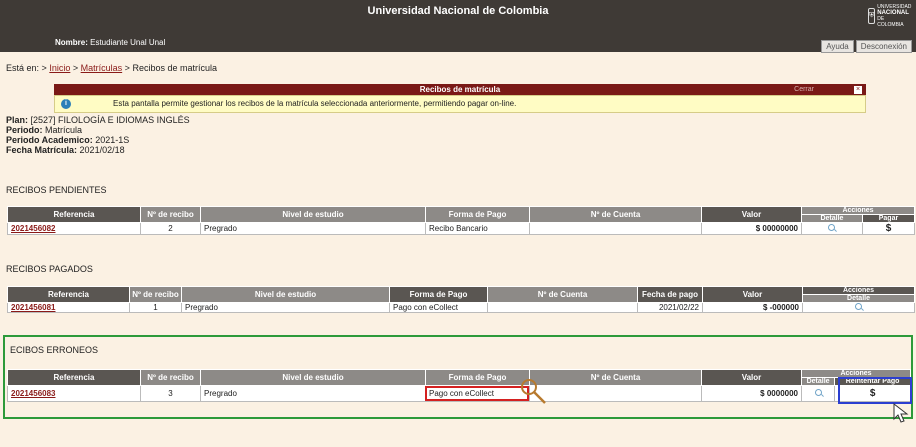 The image size is (916, 447). What do you see at coordinates (804, 89) in the screenshot?
I see `close-label: Cerrar` at bounding box center [804, 89].